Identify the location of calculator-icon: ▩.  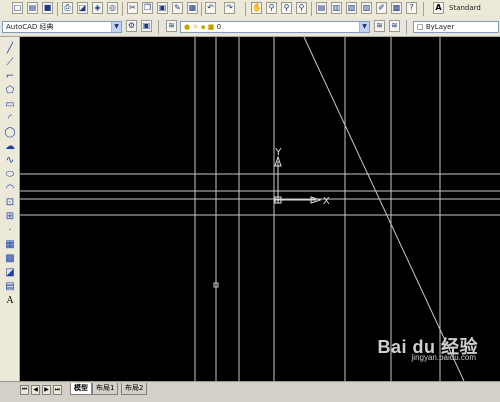
(396, 8).